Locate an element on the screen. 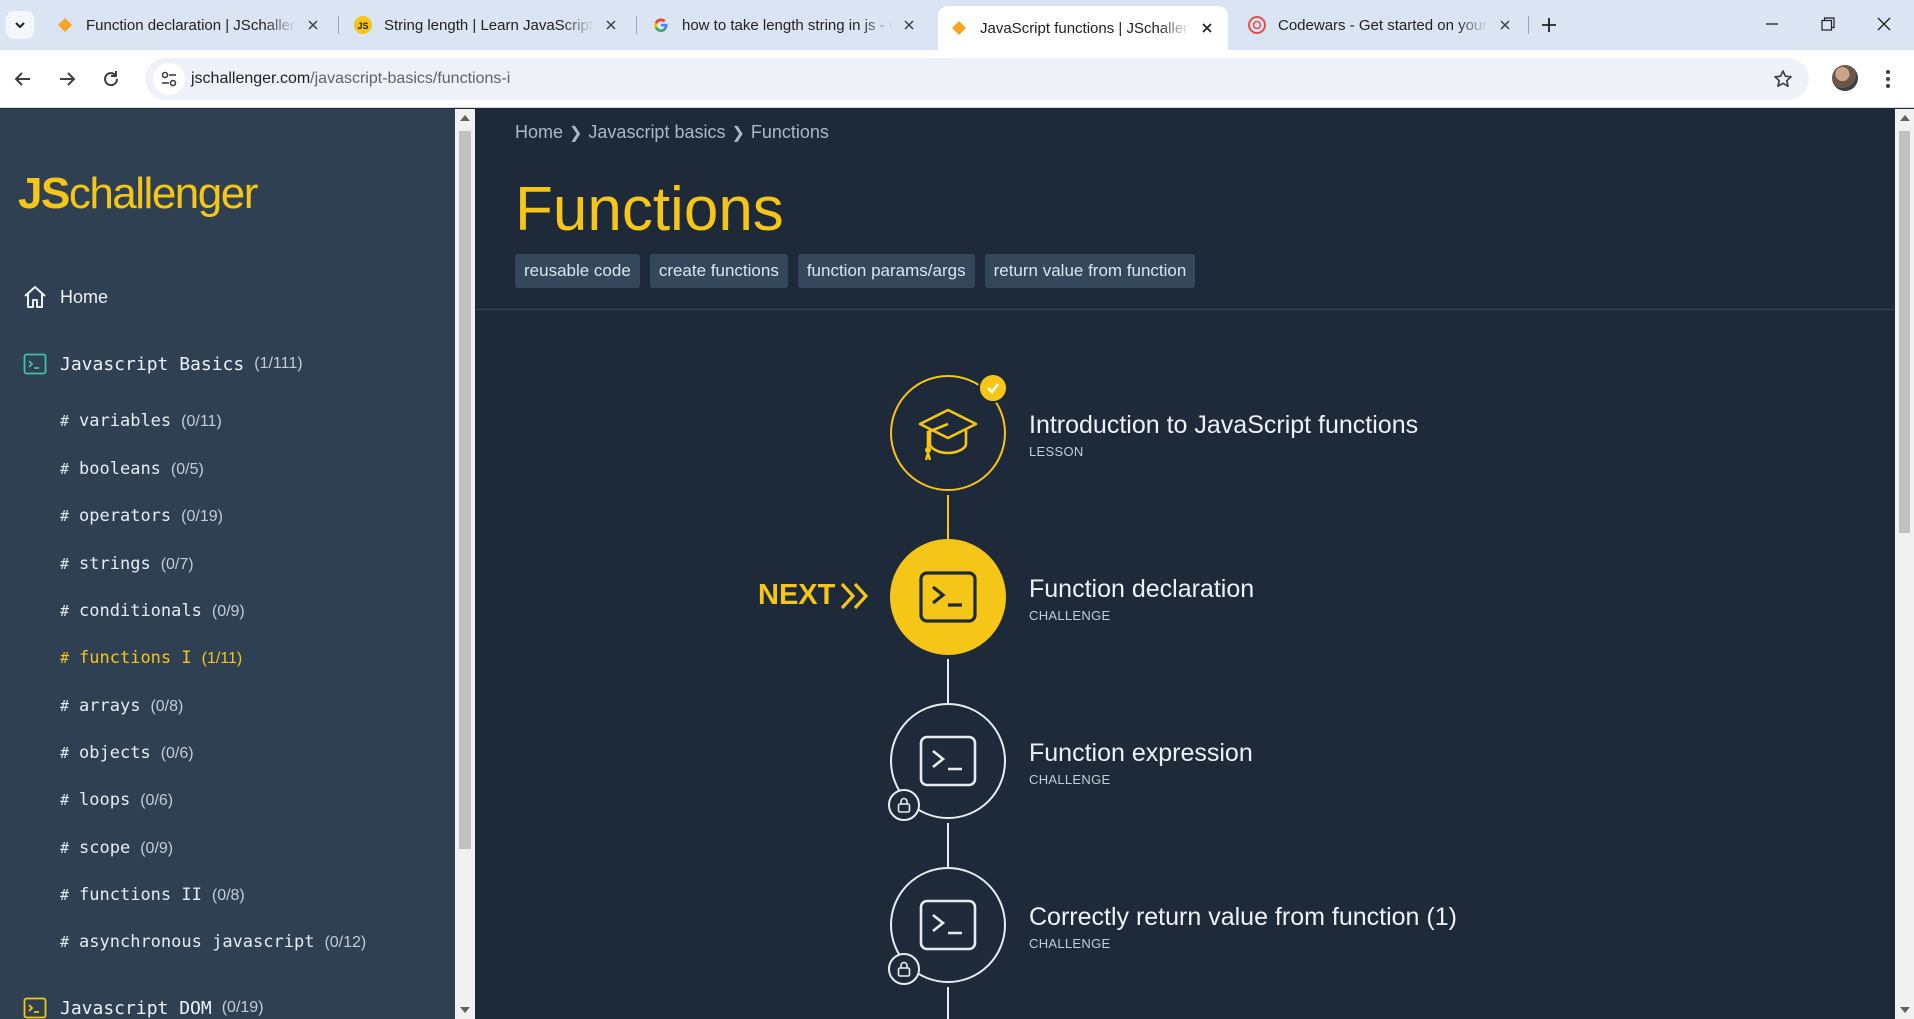  browser-tab: Function declaration | JSchallenger is located at coordinates (189, 25).